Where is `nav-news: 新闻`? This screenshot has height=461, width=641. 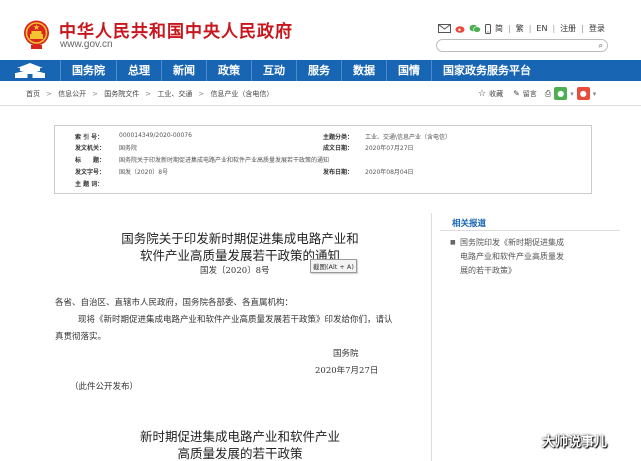
nav-news: 新闻 is located at coordinates (183, 70).